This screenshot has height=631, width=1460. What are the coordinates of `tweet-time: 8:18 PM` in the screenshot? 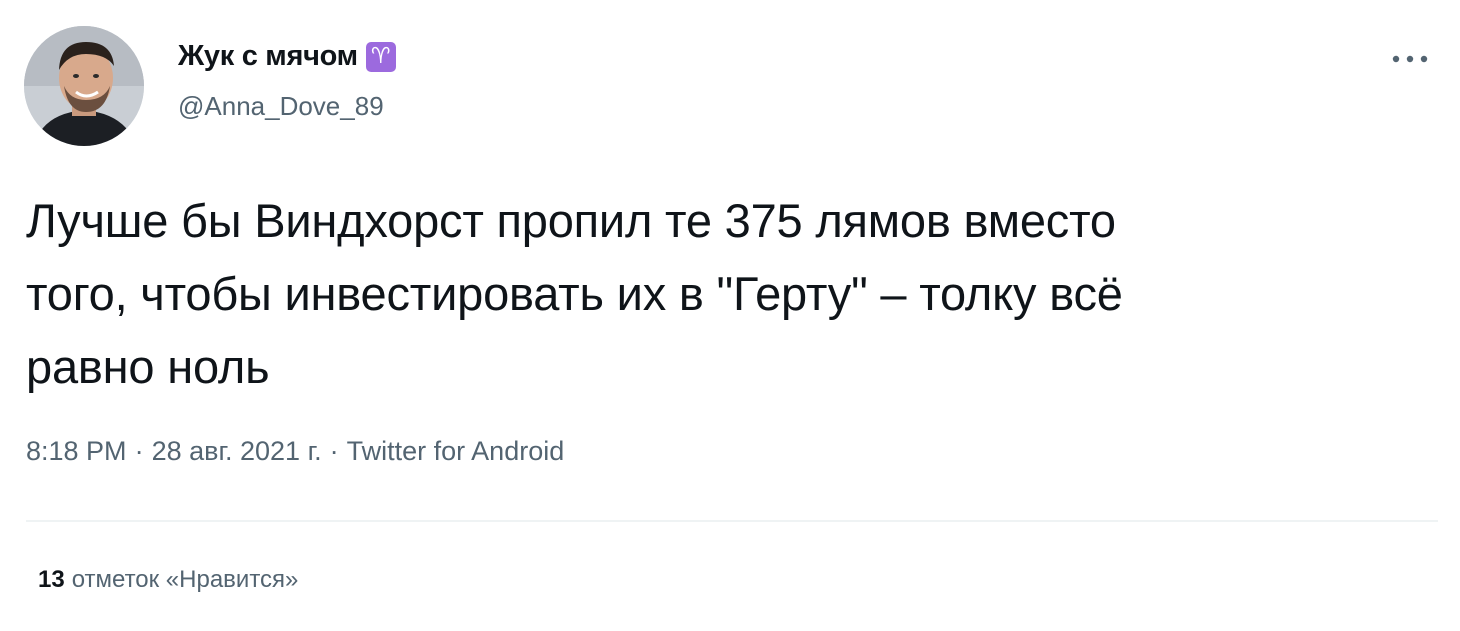 It's located at (76, 451).